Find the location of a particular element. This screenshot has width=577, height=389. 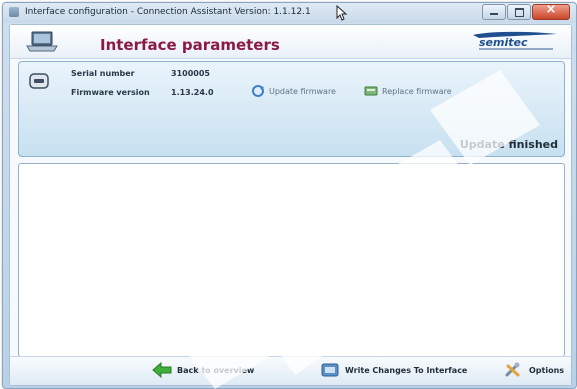

interface-device-icon is located at coordinates (39, 81).